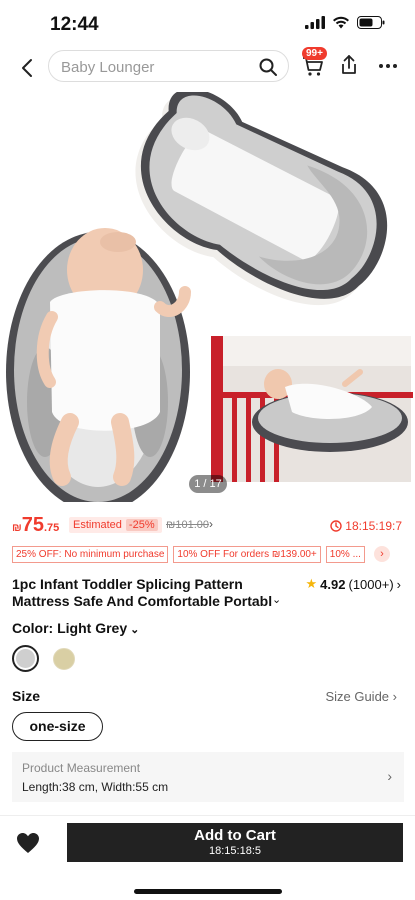 The height and width of the screenshot is (900, 415). Describe the element at coordinates (32, 525) in the screenshot. I see `price-integer: 75` at that location.